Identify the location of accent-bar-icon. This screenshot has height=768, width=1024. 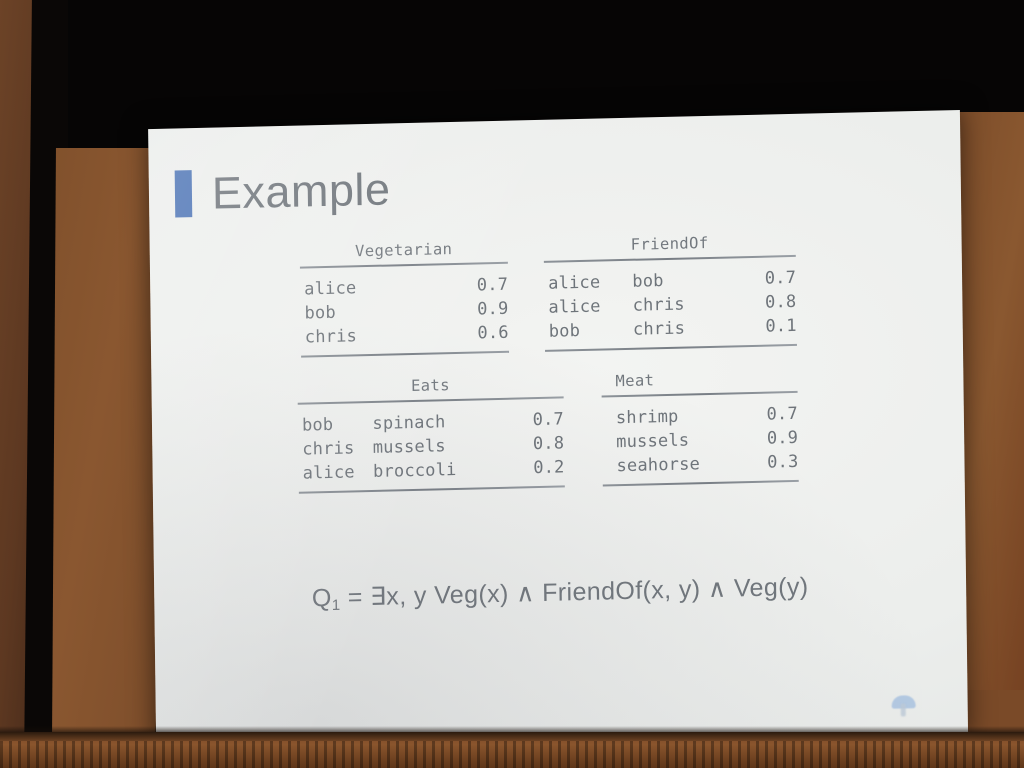
(183, 194).